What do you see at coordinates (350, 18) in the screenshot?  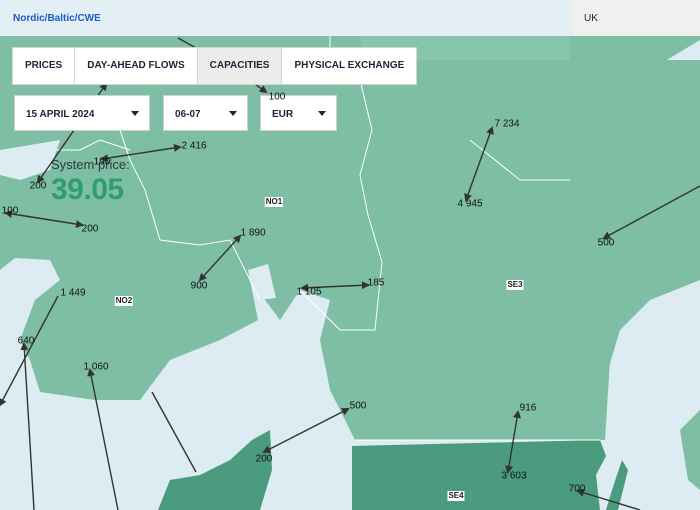 I see `top-bar: Nordic/Baltic/CWE UK` at bounding box center [350, 18].